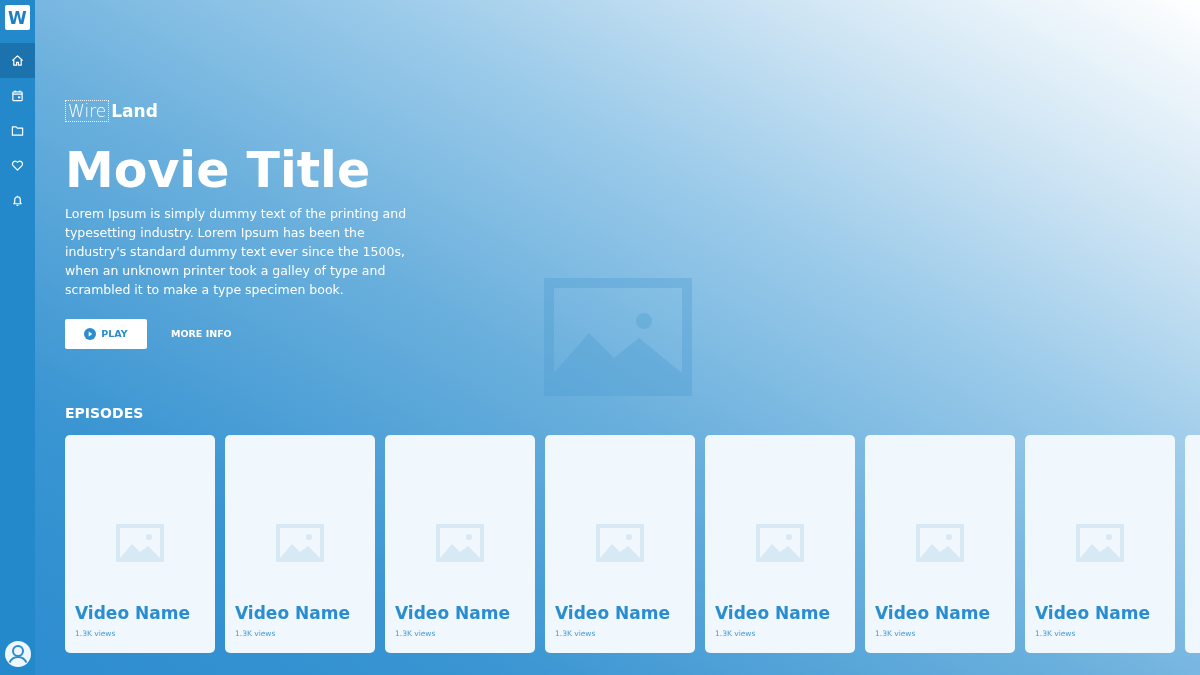 This screenshot has height=675, width=1200. I want to click on episodes-heading: EPISODES, so click(105, 412).